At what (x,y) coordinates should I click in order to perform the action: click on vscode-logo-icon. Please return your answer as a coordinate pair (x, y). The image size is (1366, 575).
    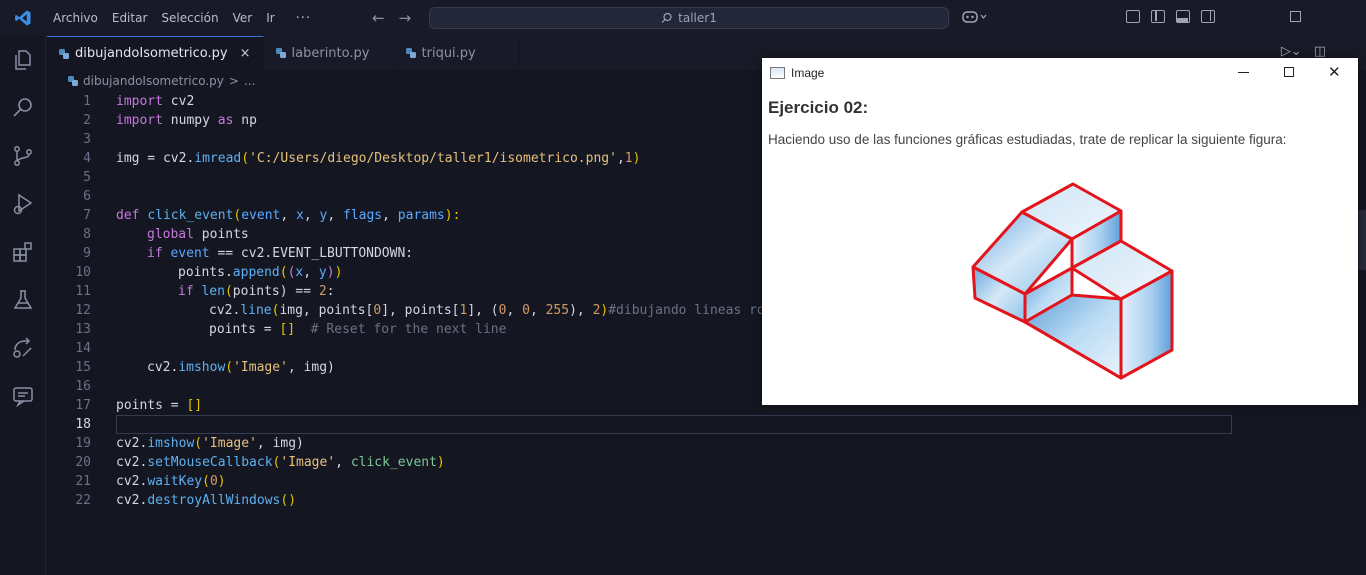
    Looking at the image, I should click on (23, 18).